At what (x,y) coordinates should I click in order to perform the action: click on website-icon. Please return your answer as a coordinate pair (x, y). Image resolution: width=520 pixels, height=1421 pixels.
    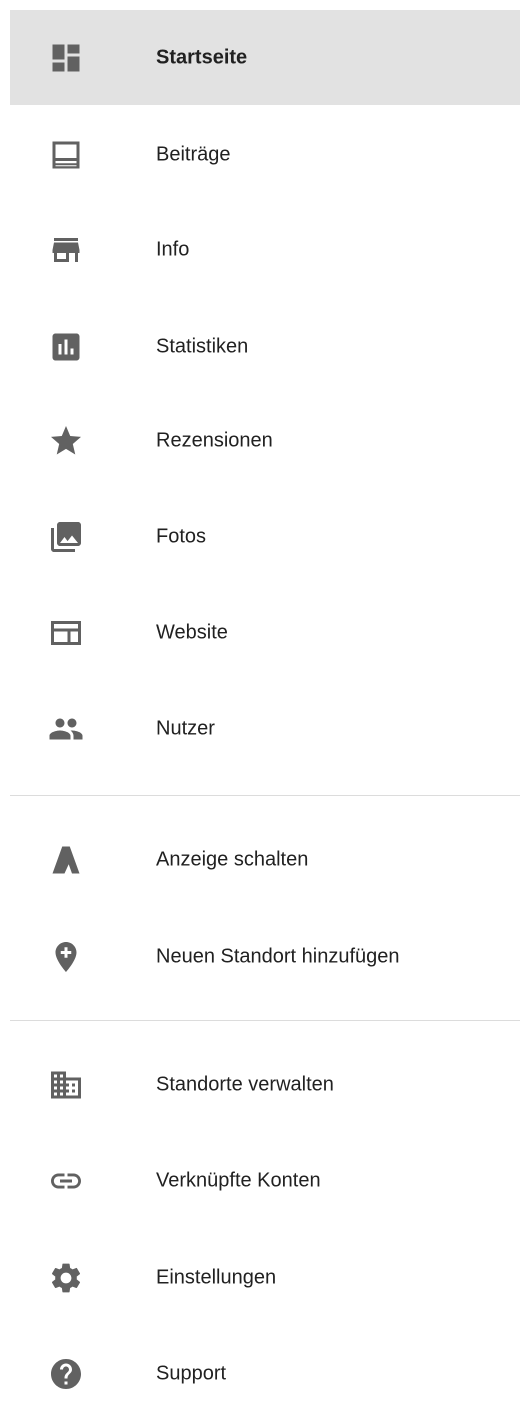
    Looking at the image, I should click on (66, 633).